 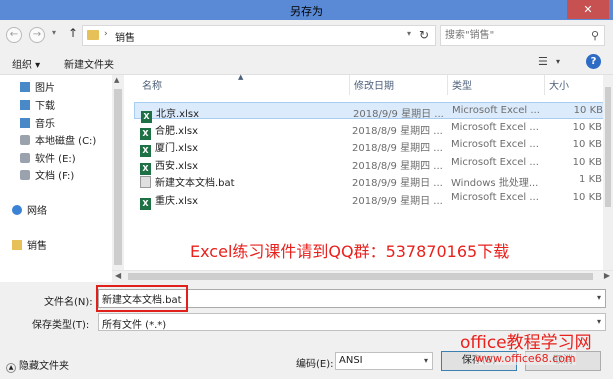 I want to click on view-options-icon: ☰, so click(x=543, y=61).